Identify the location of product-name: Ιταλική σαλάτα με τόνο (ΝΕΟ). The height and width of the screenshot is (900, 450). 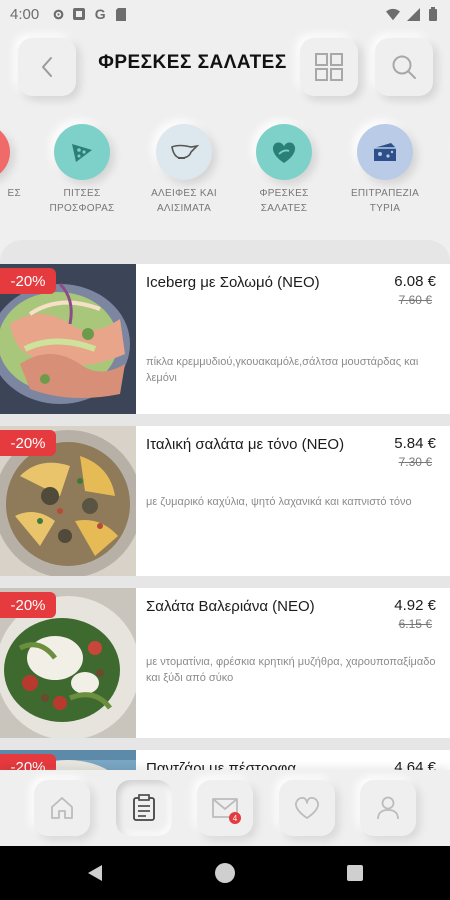
(245, 444).